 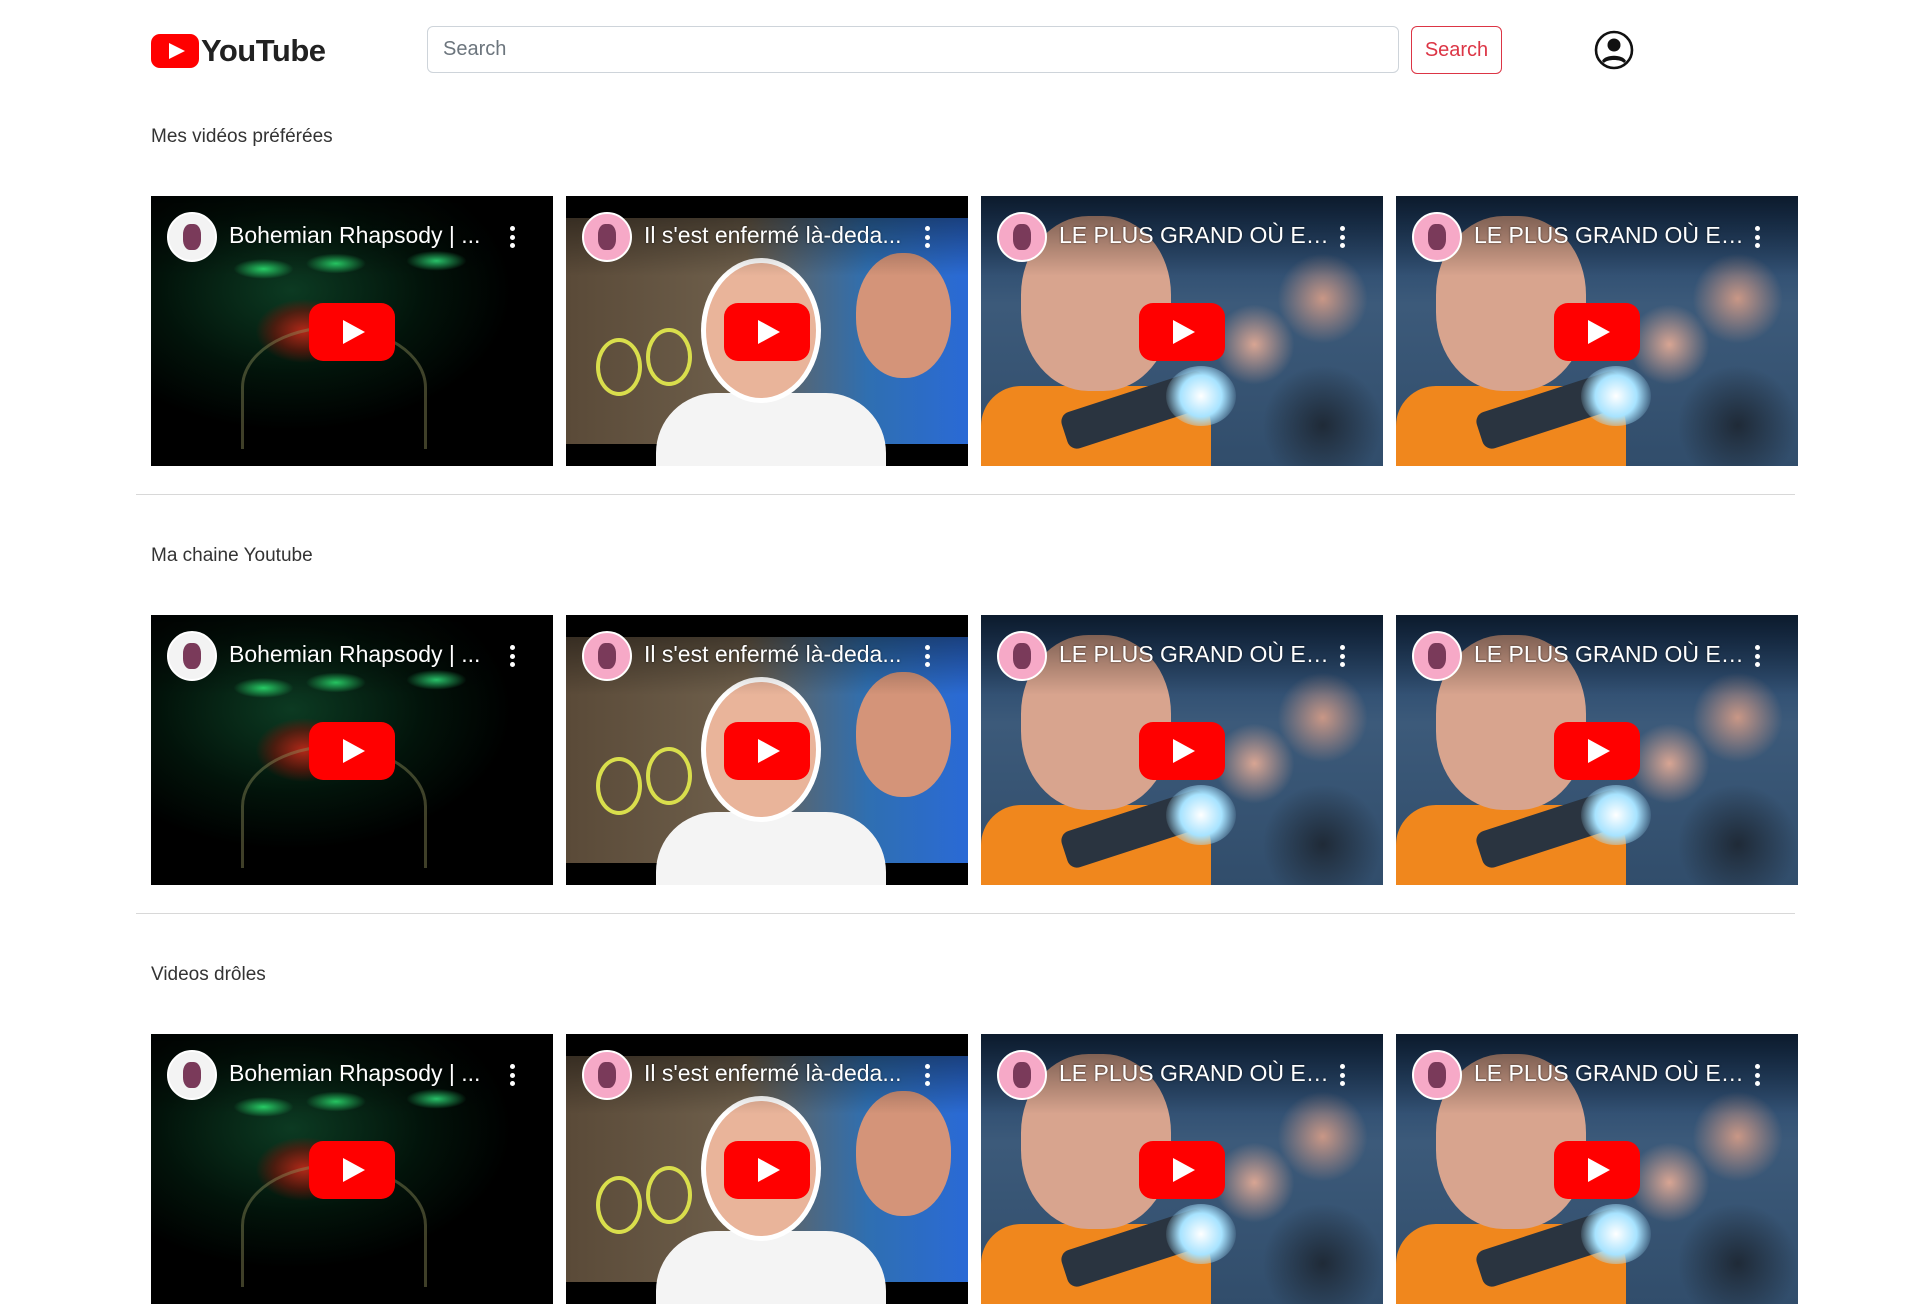 What do you see at coordinates (1614, 50) in the screenshot?
I see `user-circle-icon` at bounding box center [1614, 50].